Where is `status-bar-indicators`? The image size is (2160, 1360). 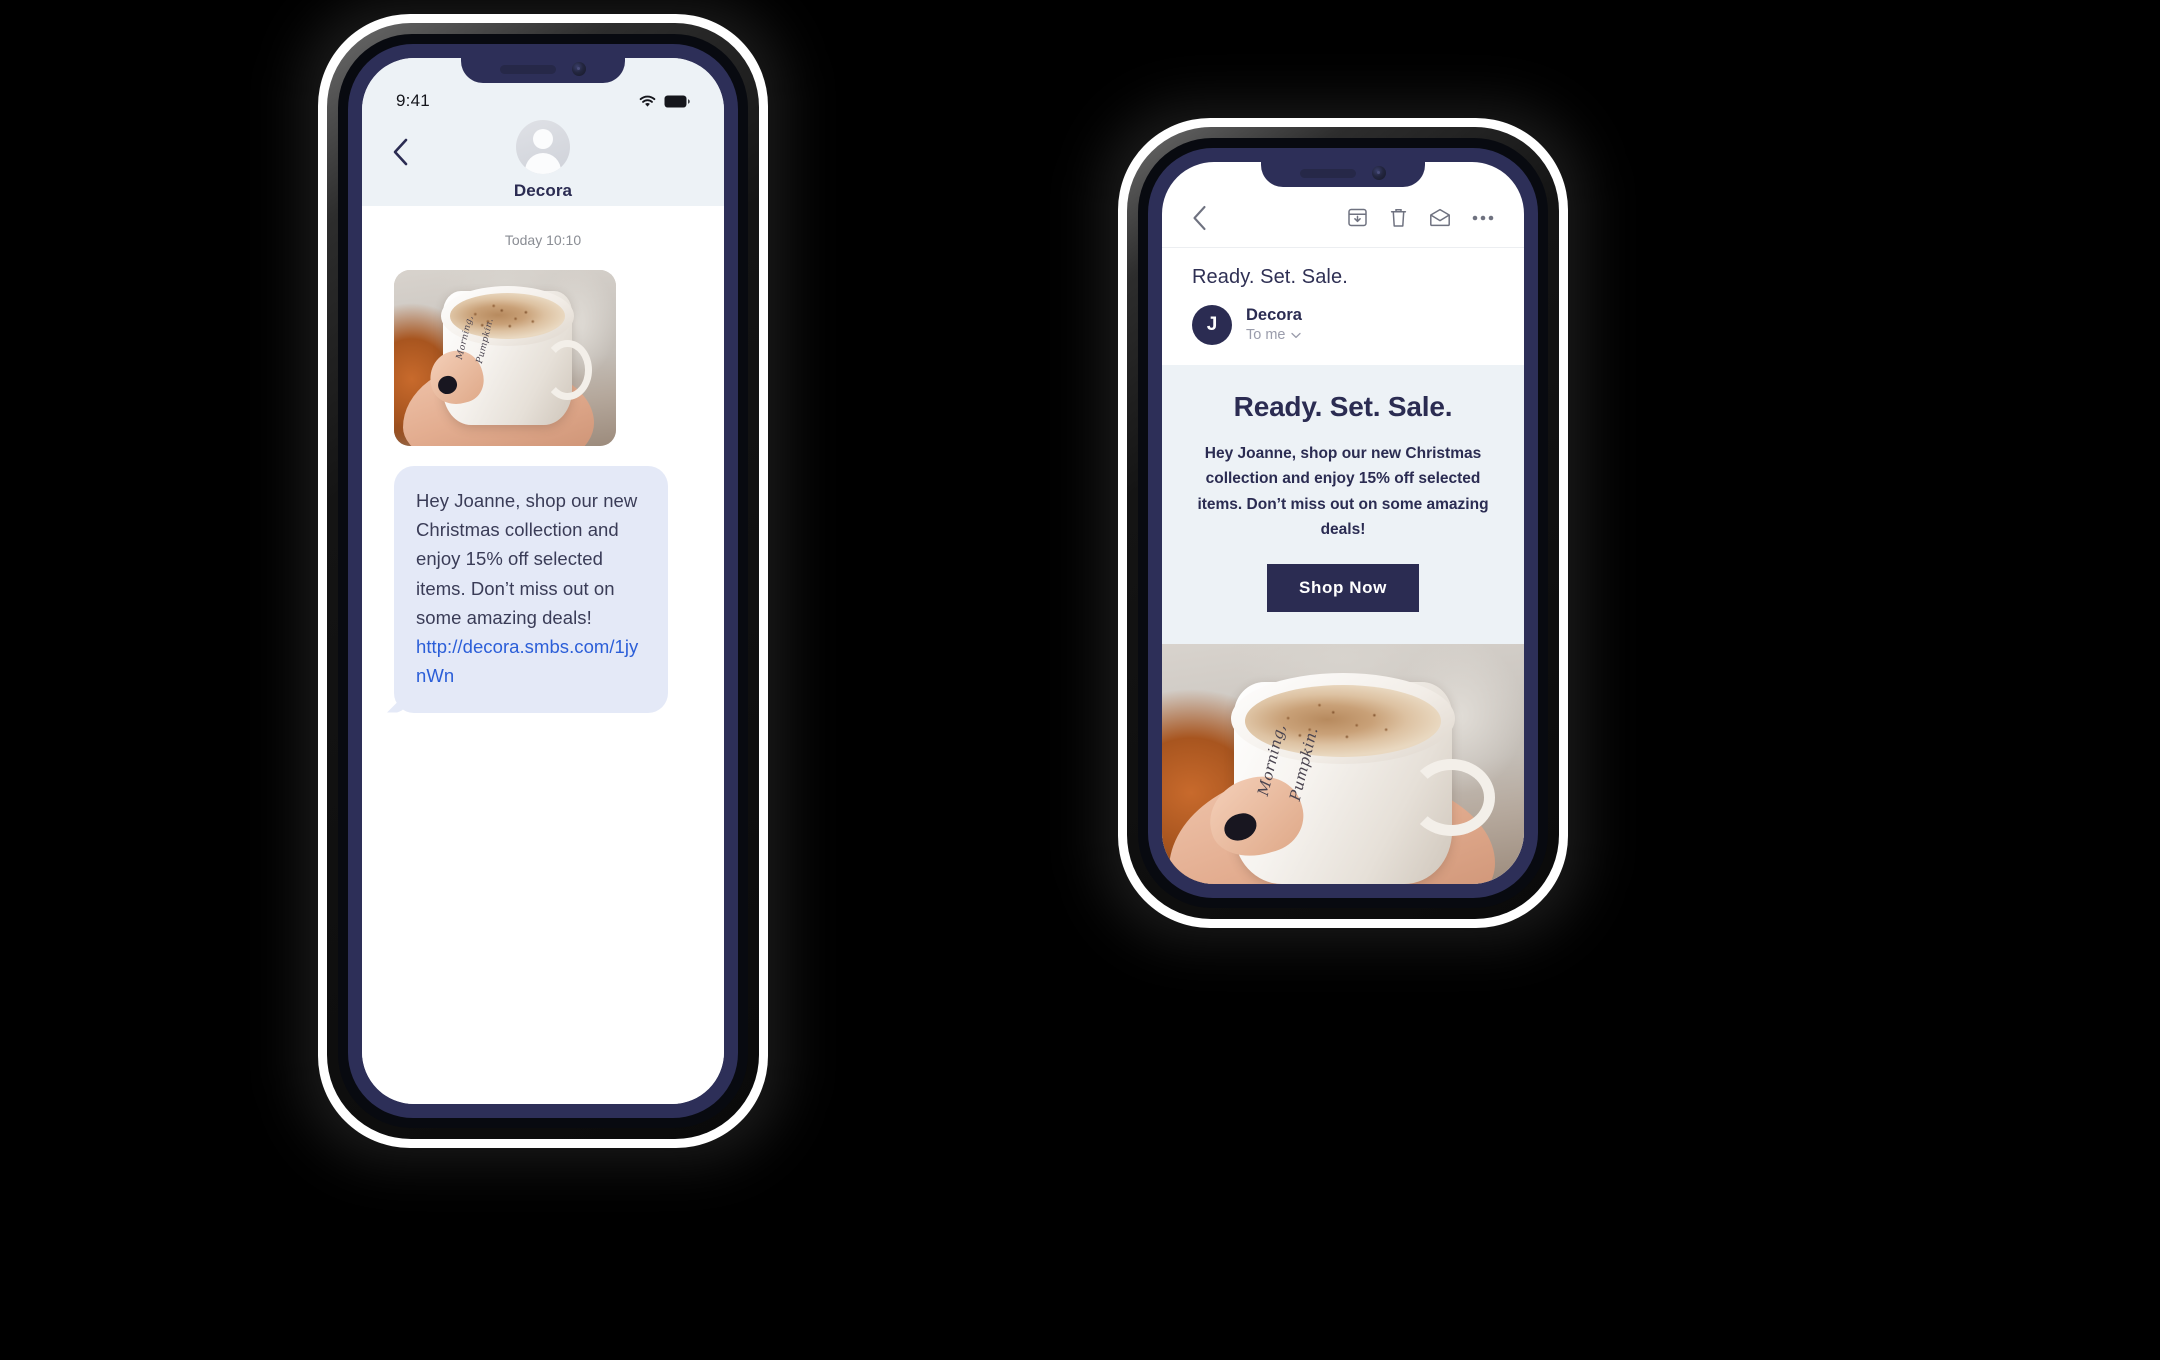 status-bar-indicators is located at coordinates (664, 101).